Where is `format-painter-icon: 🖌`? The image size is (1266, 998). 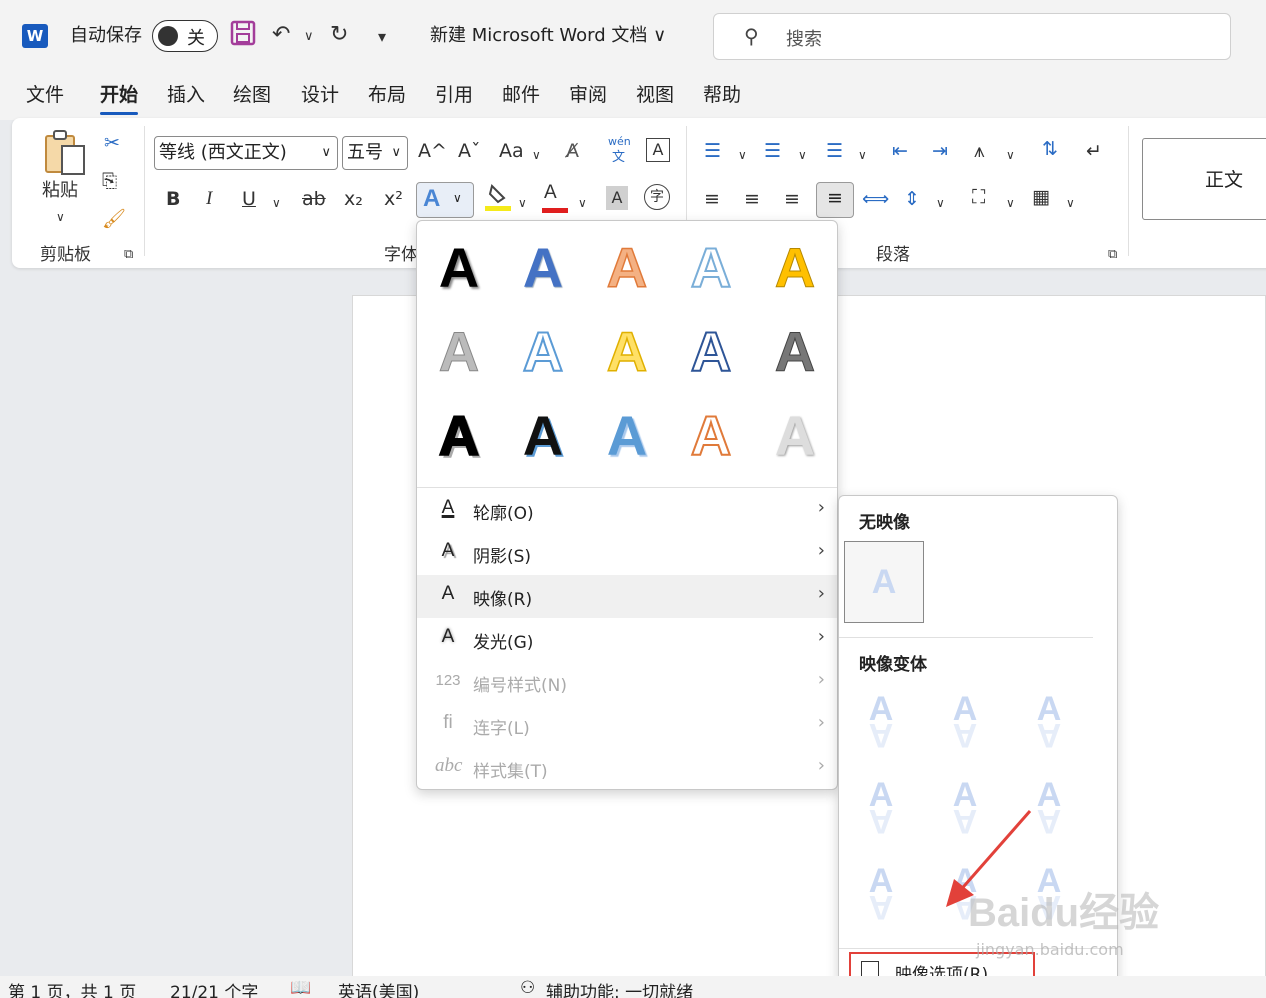 format-painter-icon: 🖌 is located at coordinates (114, 219).